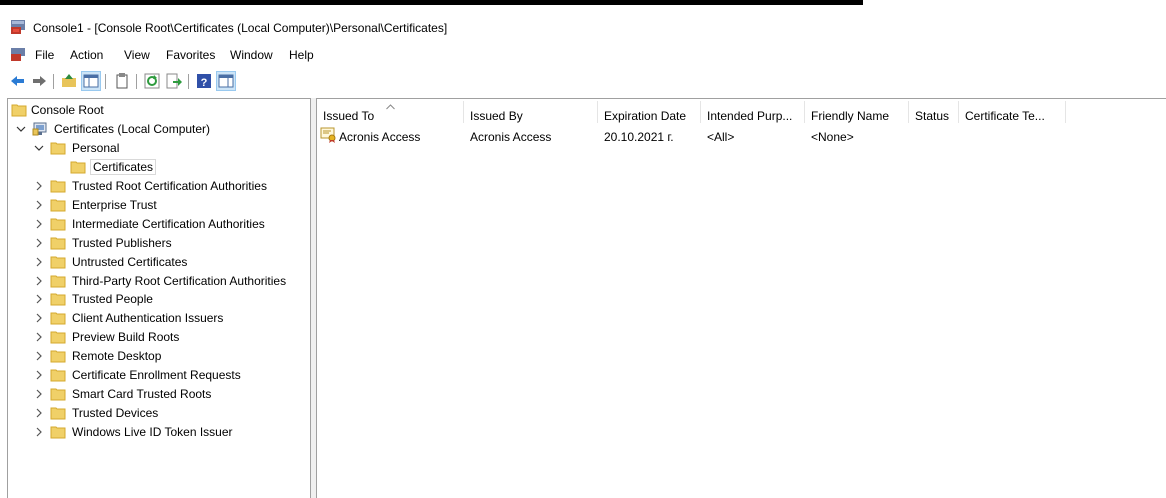  Describe the element at coordinates (158, 375) in the screenshot. I see `tree-node-store: Certificate Enrollment Requests` at that location.